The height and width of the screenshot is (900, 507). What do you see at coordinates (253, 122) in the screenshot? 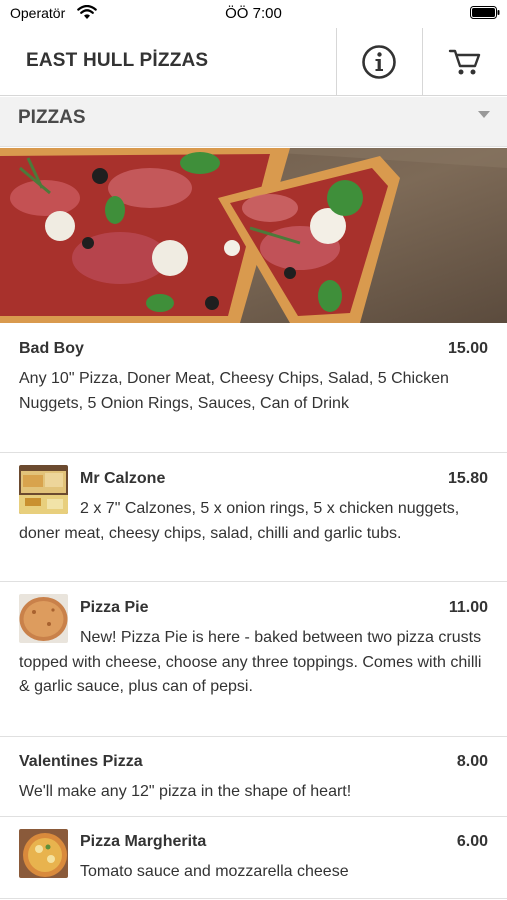
I see `category-selector: PIZZAS` at bounding box center [253, 122].